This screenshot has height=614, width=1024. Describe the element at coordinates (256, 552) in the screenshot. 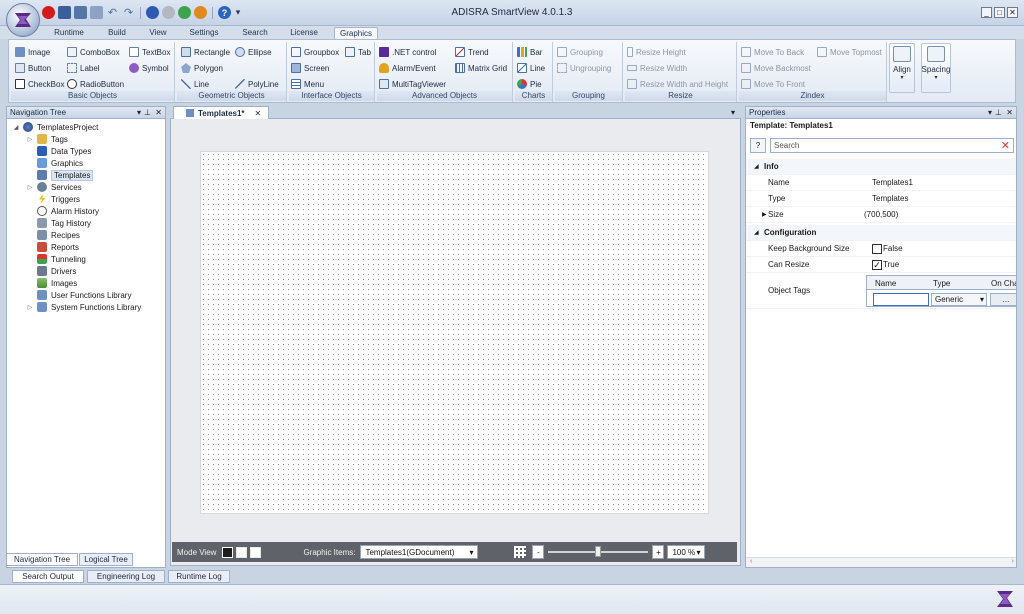

I see `minimize-mode-icon` at that location.